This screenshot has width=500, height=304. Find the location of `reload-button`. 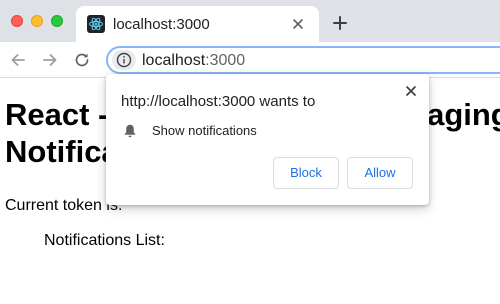

reload-button is located at coordinates (82, 60).